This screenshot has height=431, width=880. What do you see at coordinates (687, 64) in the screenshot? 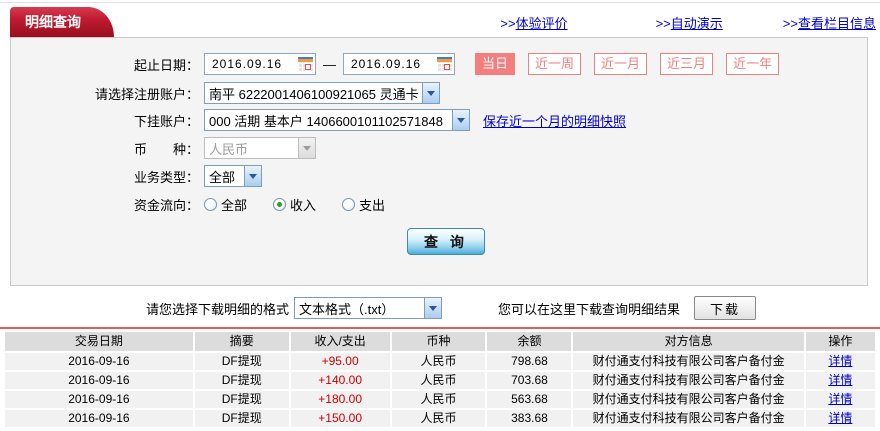
I see `quick-range-3months-button: 近三月` at bounding box center [687, 64].